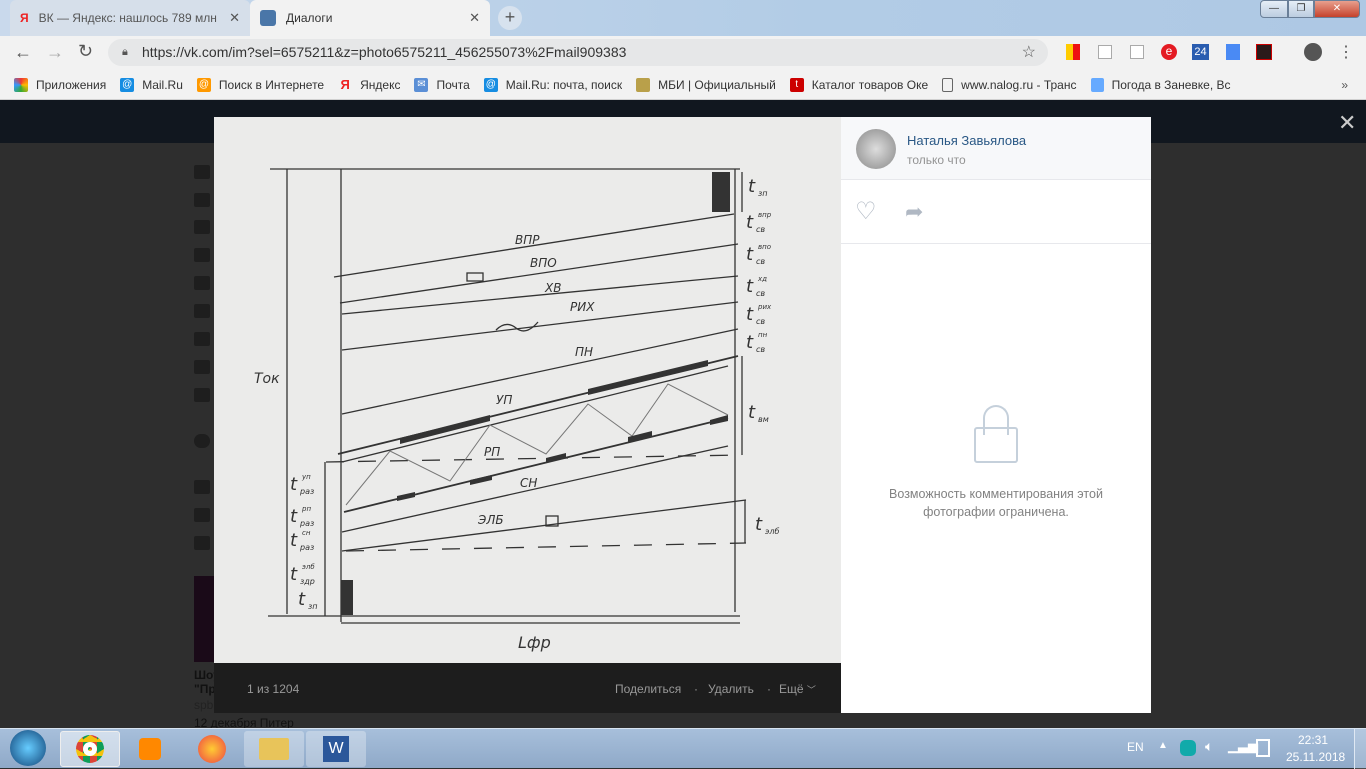  I want to click on left-dimension-1-sub: раз, so click(306, 523).